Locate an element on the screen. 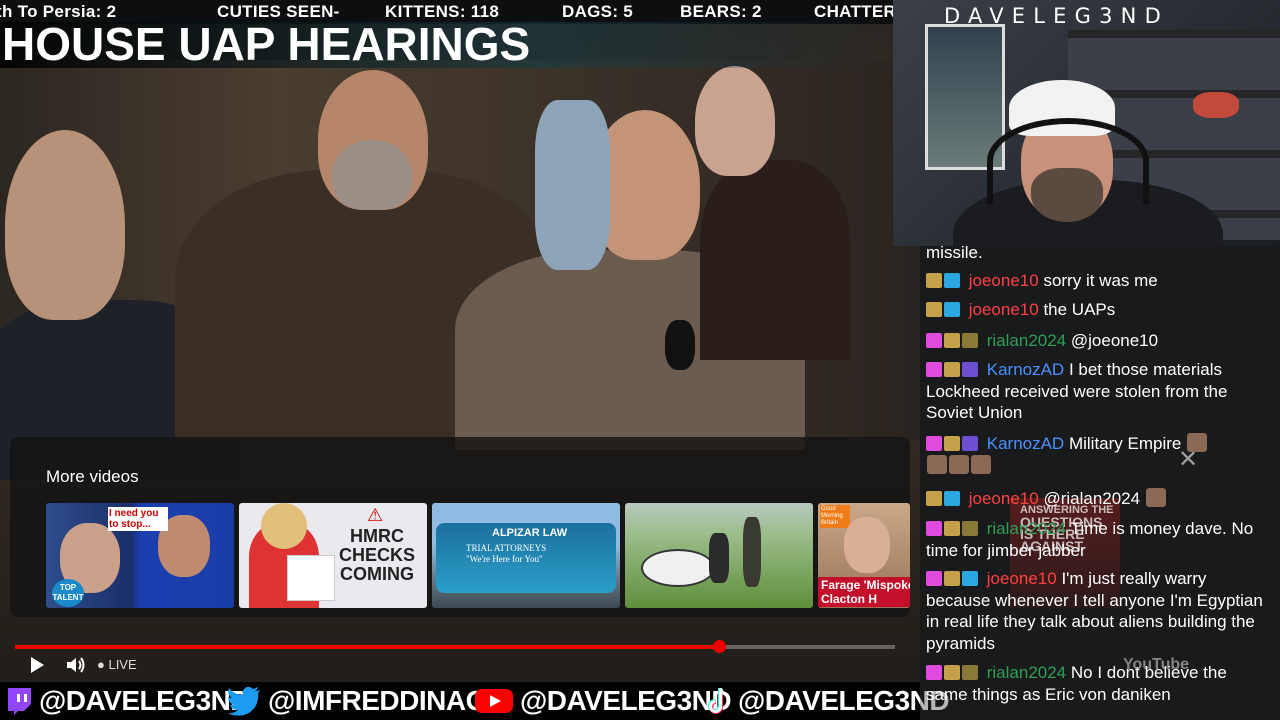 This screenshot has width=1280, height=720. chat-message: joeone10 @rialan2024 is located at coordinates (1099, 499).